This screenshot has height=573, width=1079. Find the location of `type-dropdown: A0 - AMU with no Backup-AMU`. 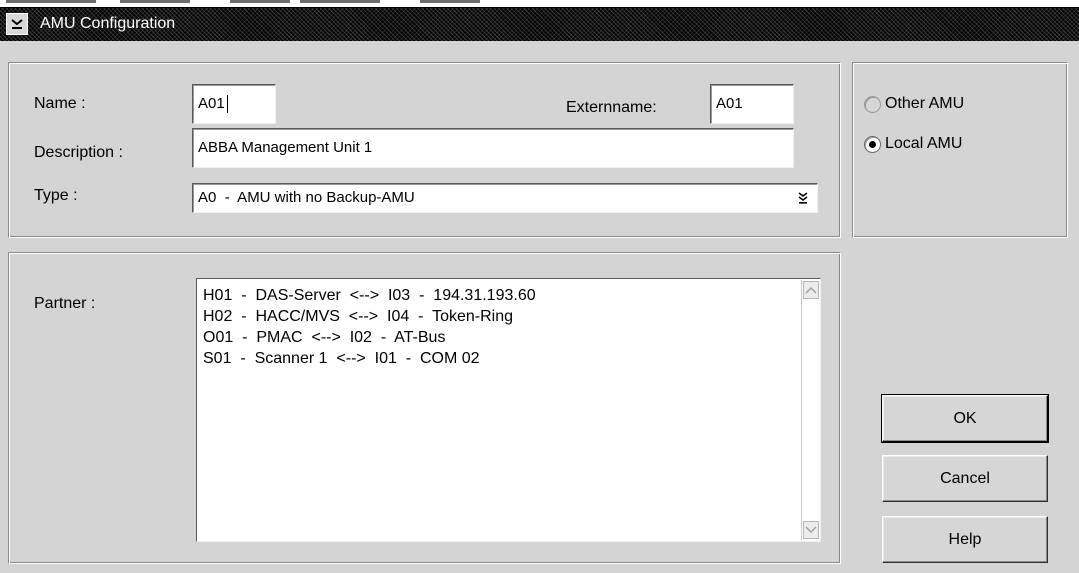

type-dropdown: A0 - AMU with no Backup-AMU is located at coordinates (505, 198).